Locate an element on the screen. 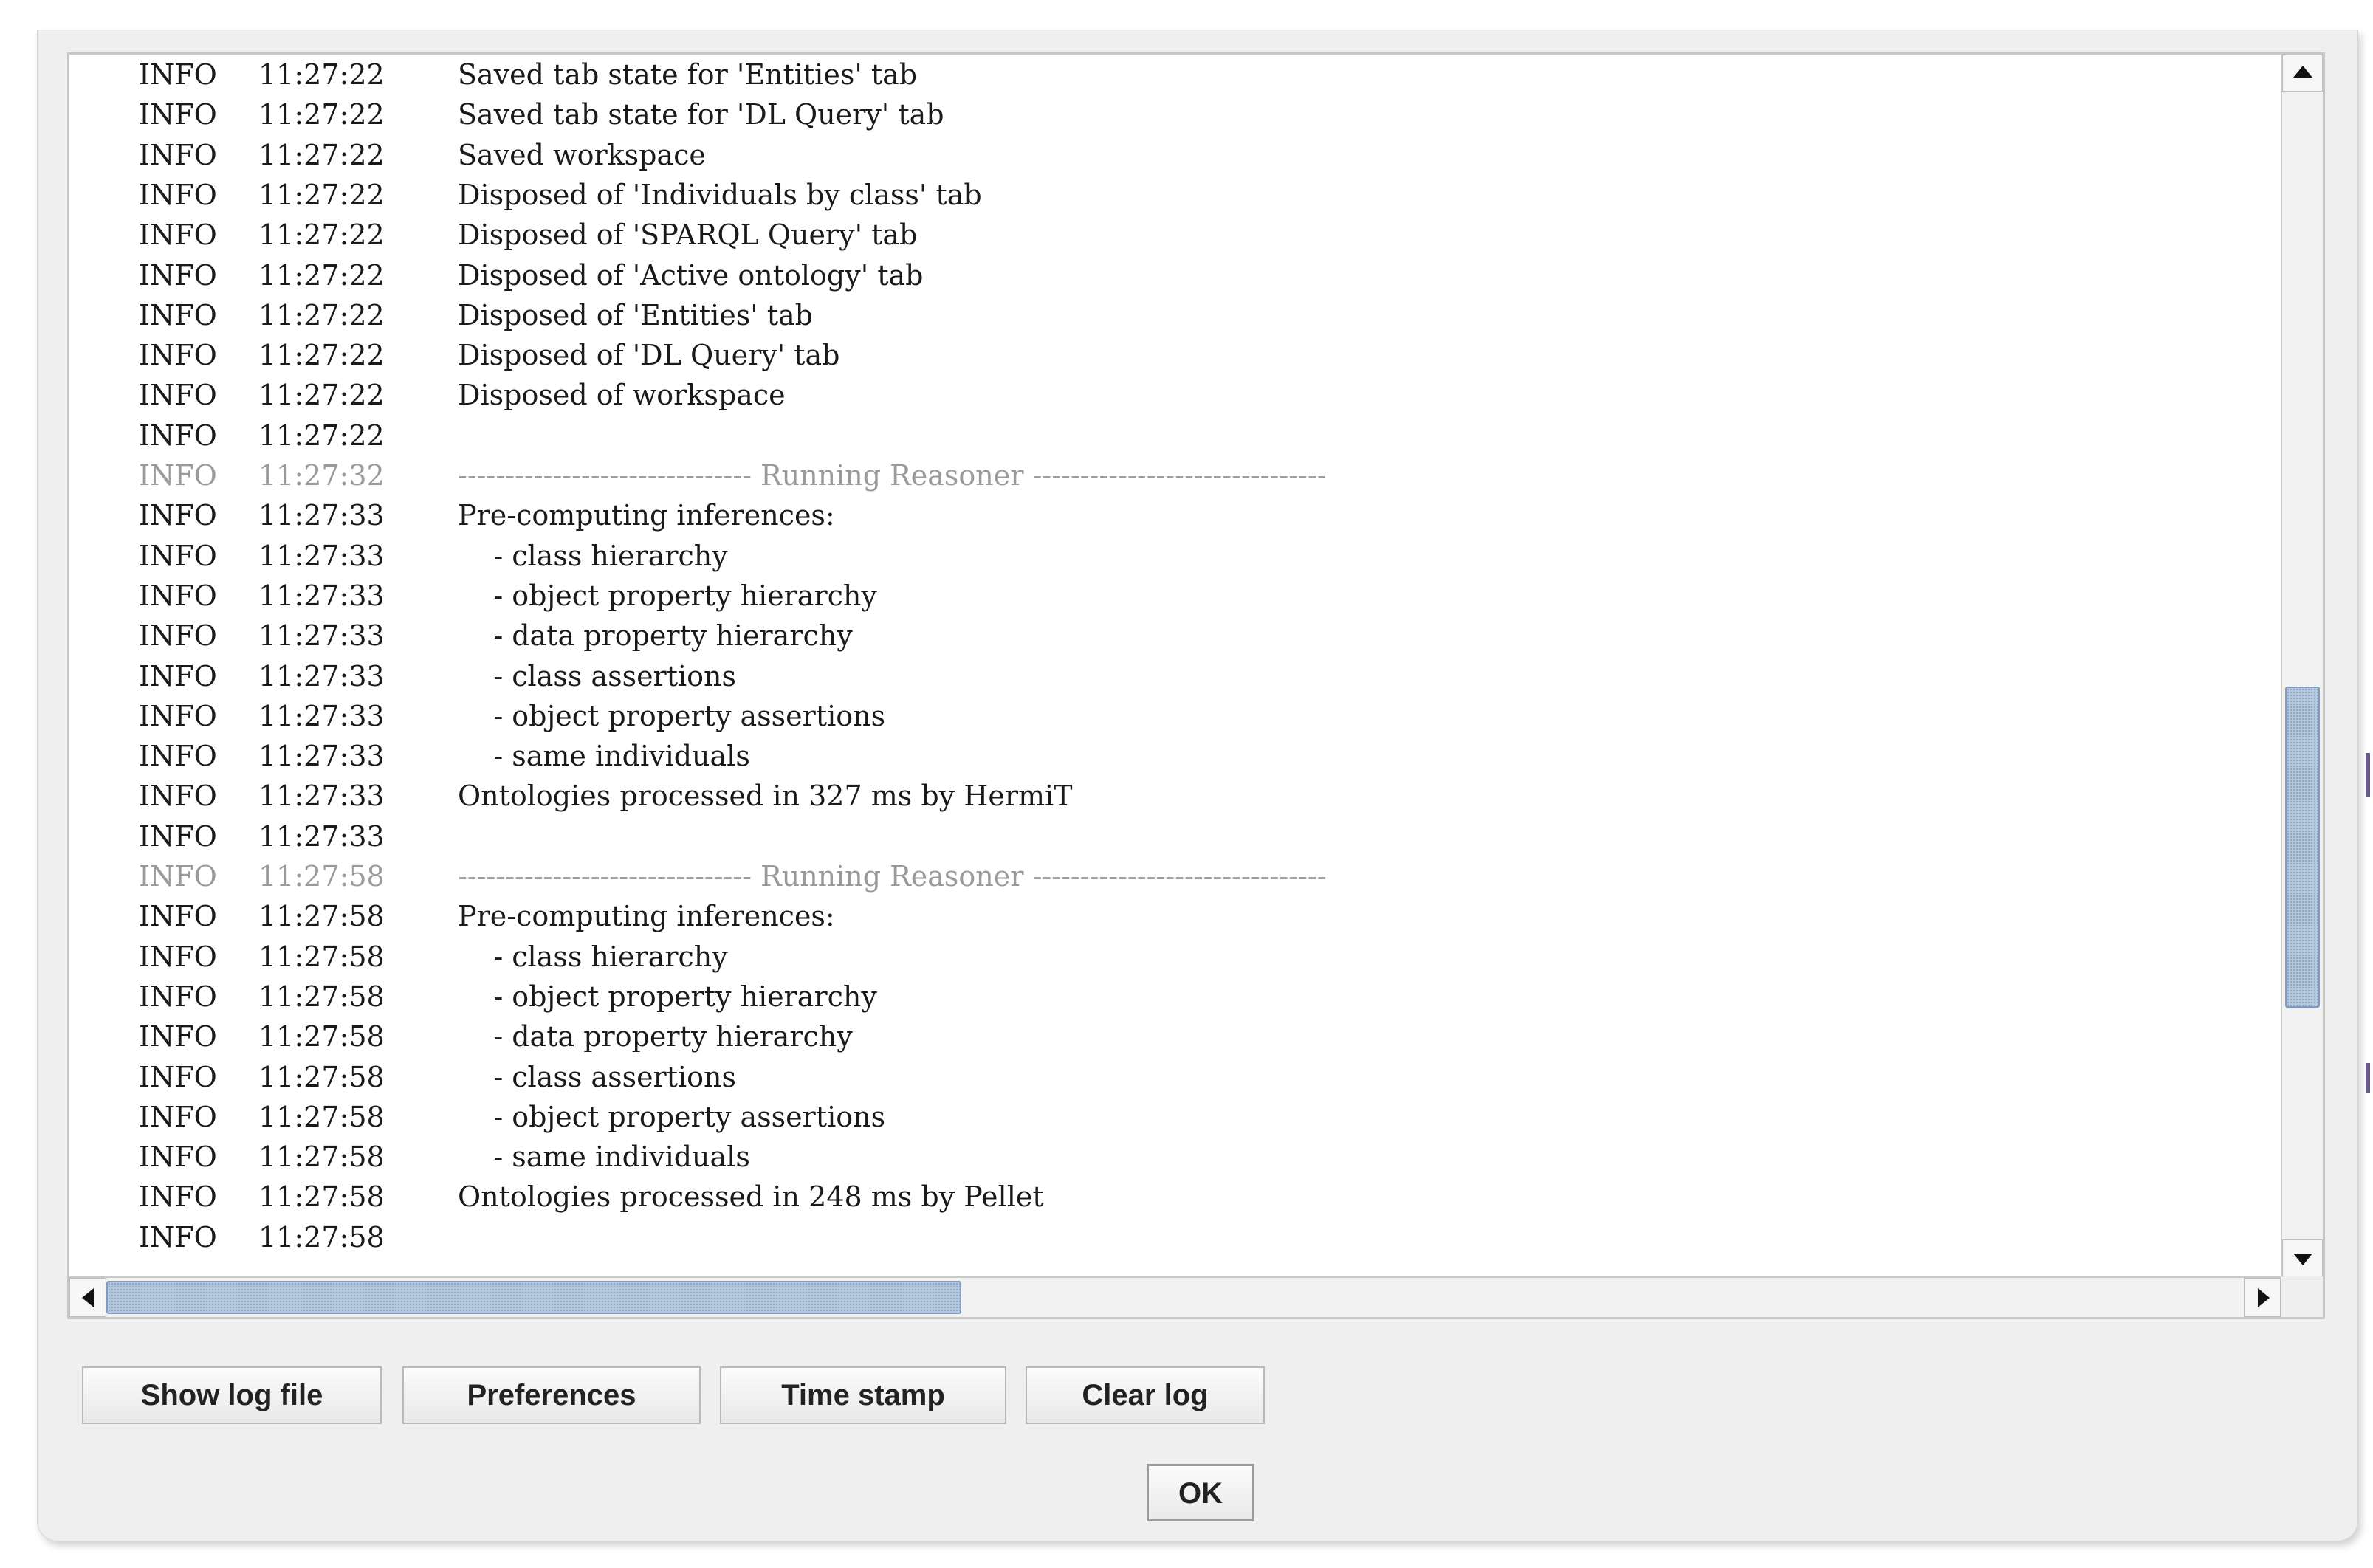  log-message: Ontologies processed in 327 ms by HermiT is located at coordinates (765, 796).